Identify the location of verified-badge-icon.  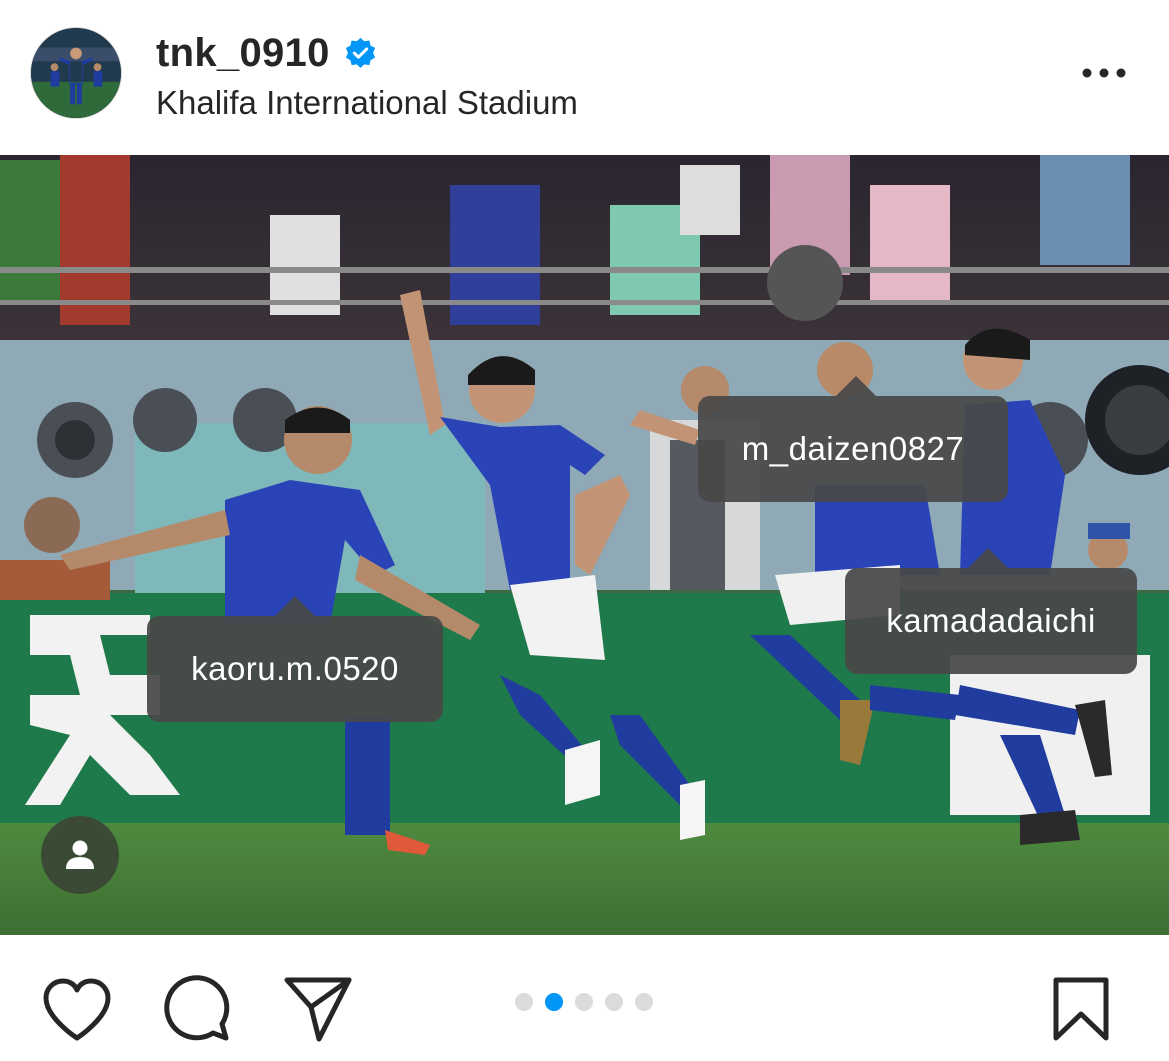
(360, 53).